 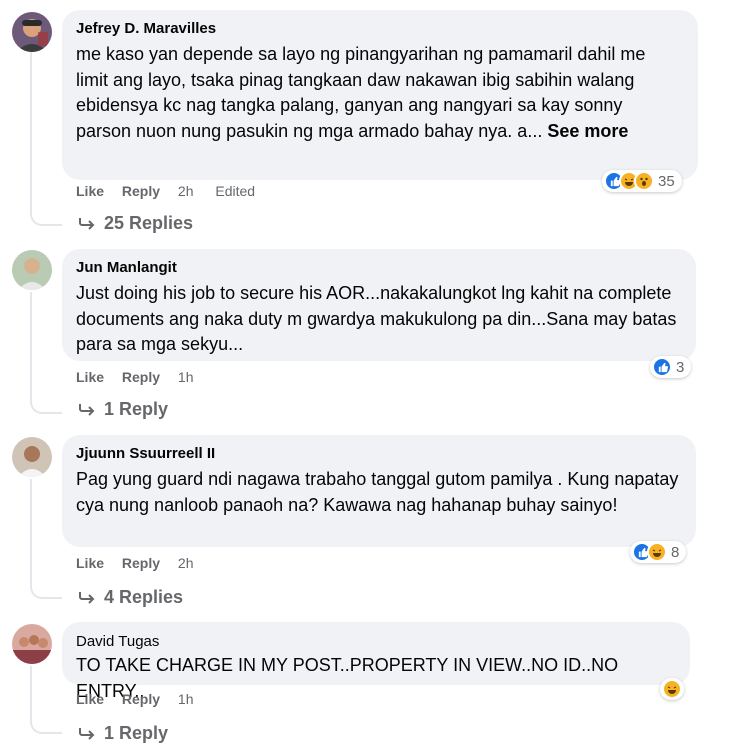 I want to click on reaction-summary: 8, so click(x=658, y=552).